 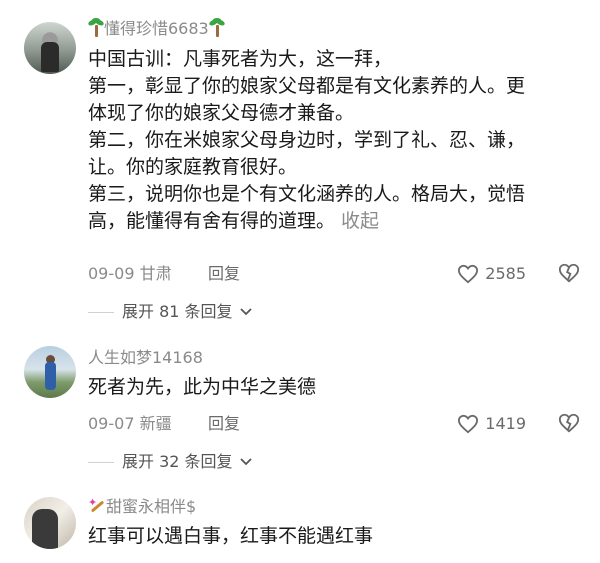 I want to click on comment-username: 懂得珍惜6683, so click(x=156, y=28).